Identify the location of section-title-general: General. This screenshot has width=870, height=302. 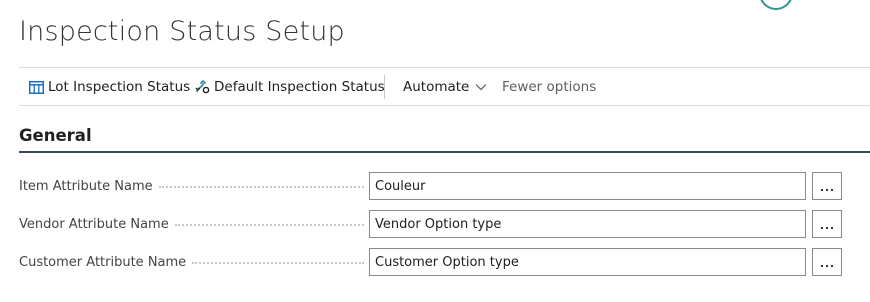
(55, 135).